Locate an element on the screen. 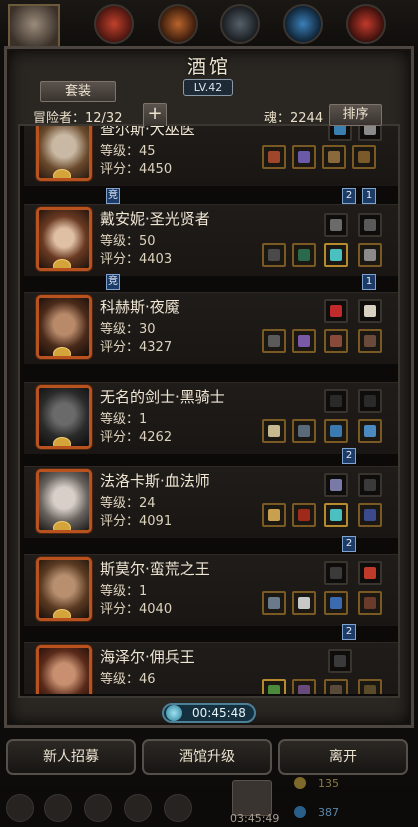  shield-icon is located at coordinates (178, 24).